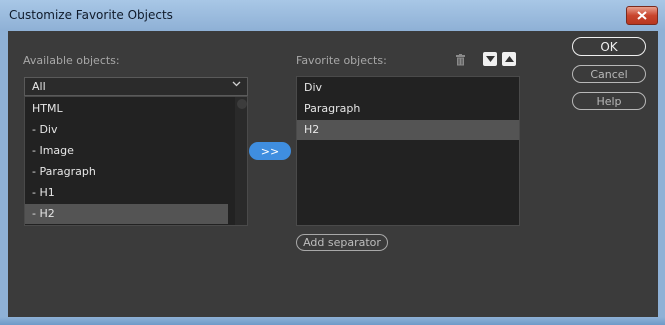 The height and width of the screenshot is (325, 665). What do you see at coordinates (342, 242) in the screenshot?
I see `add-separator-button: Add separator` at bounding box center [342, 242].